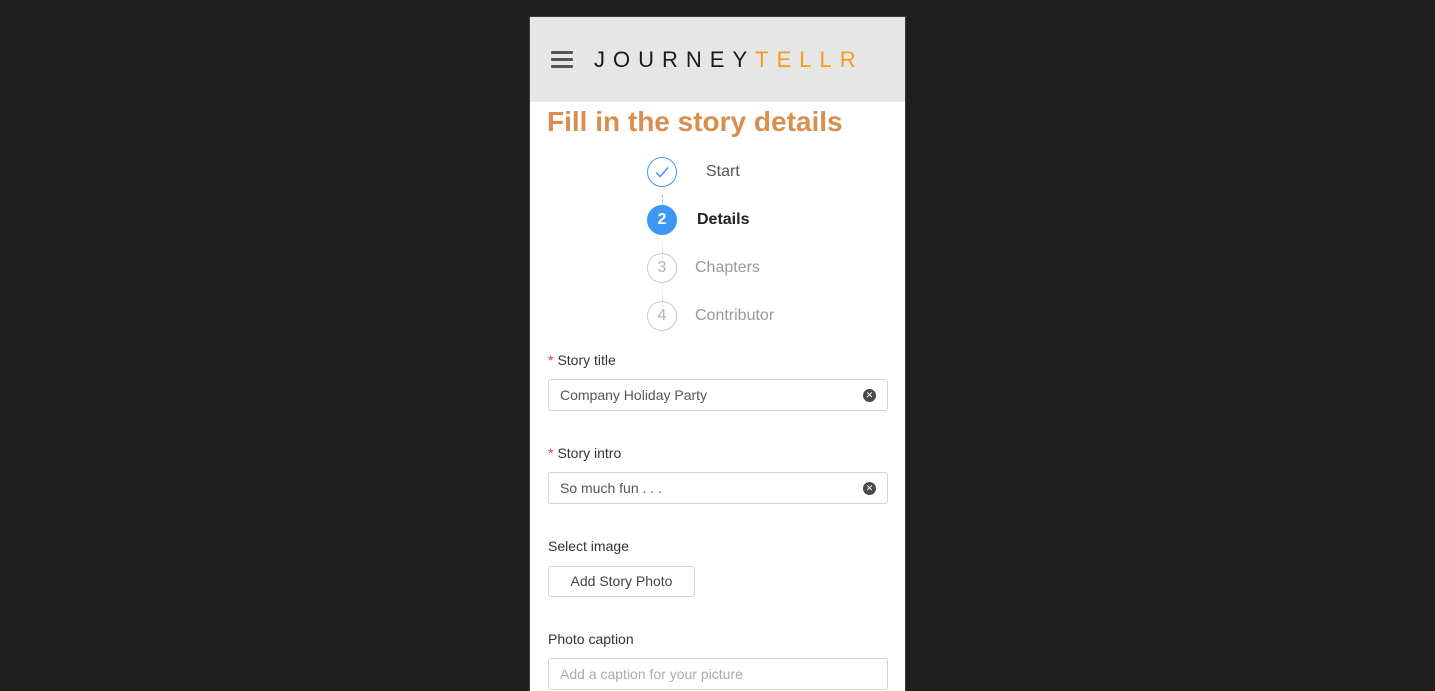  I want to click on step-circle-complete, so click(662, 172).